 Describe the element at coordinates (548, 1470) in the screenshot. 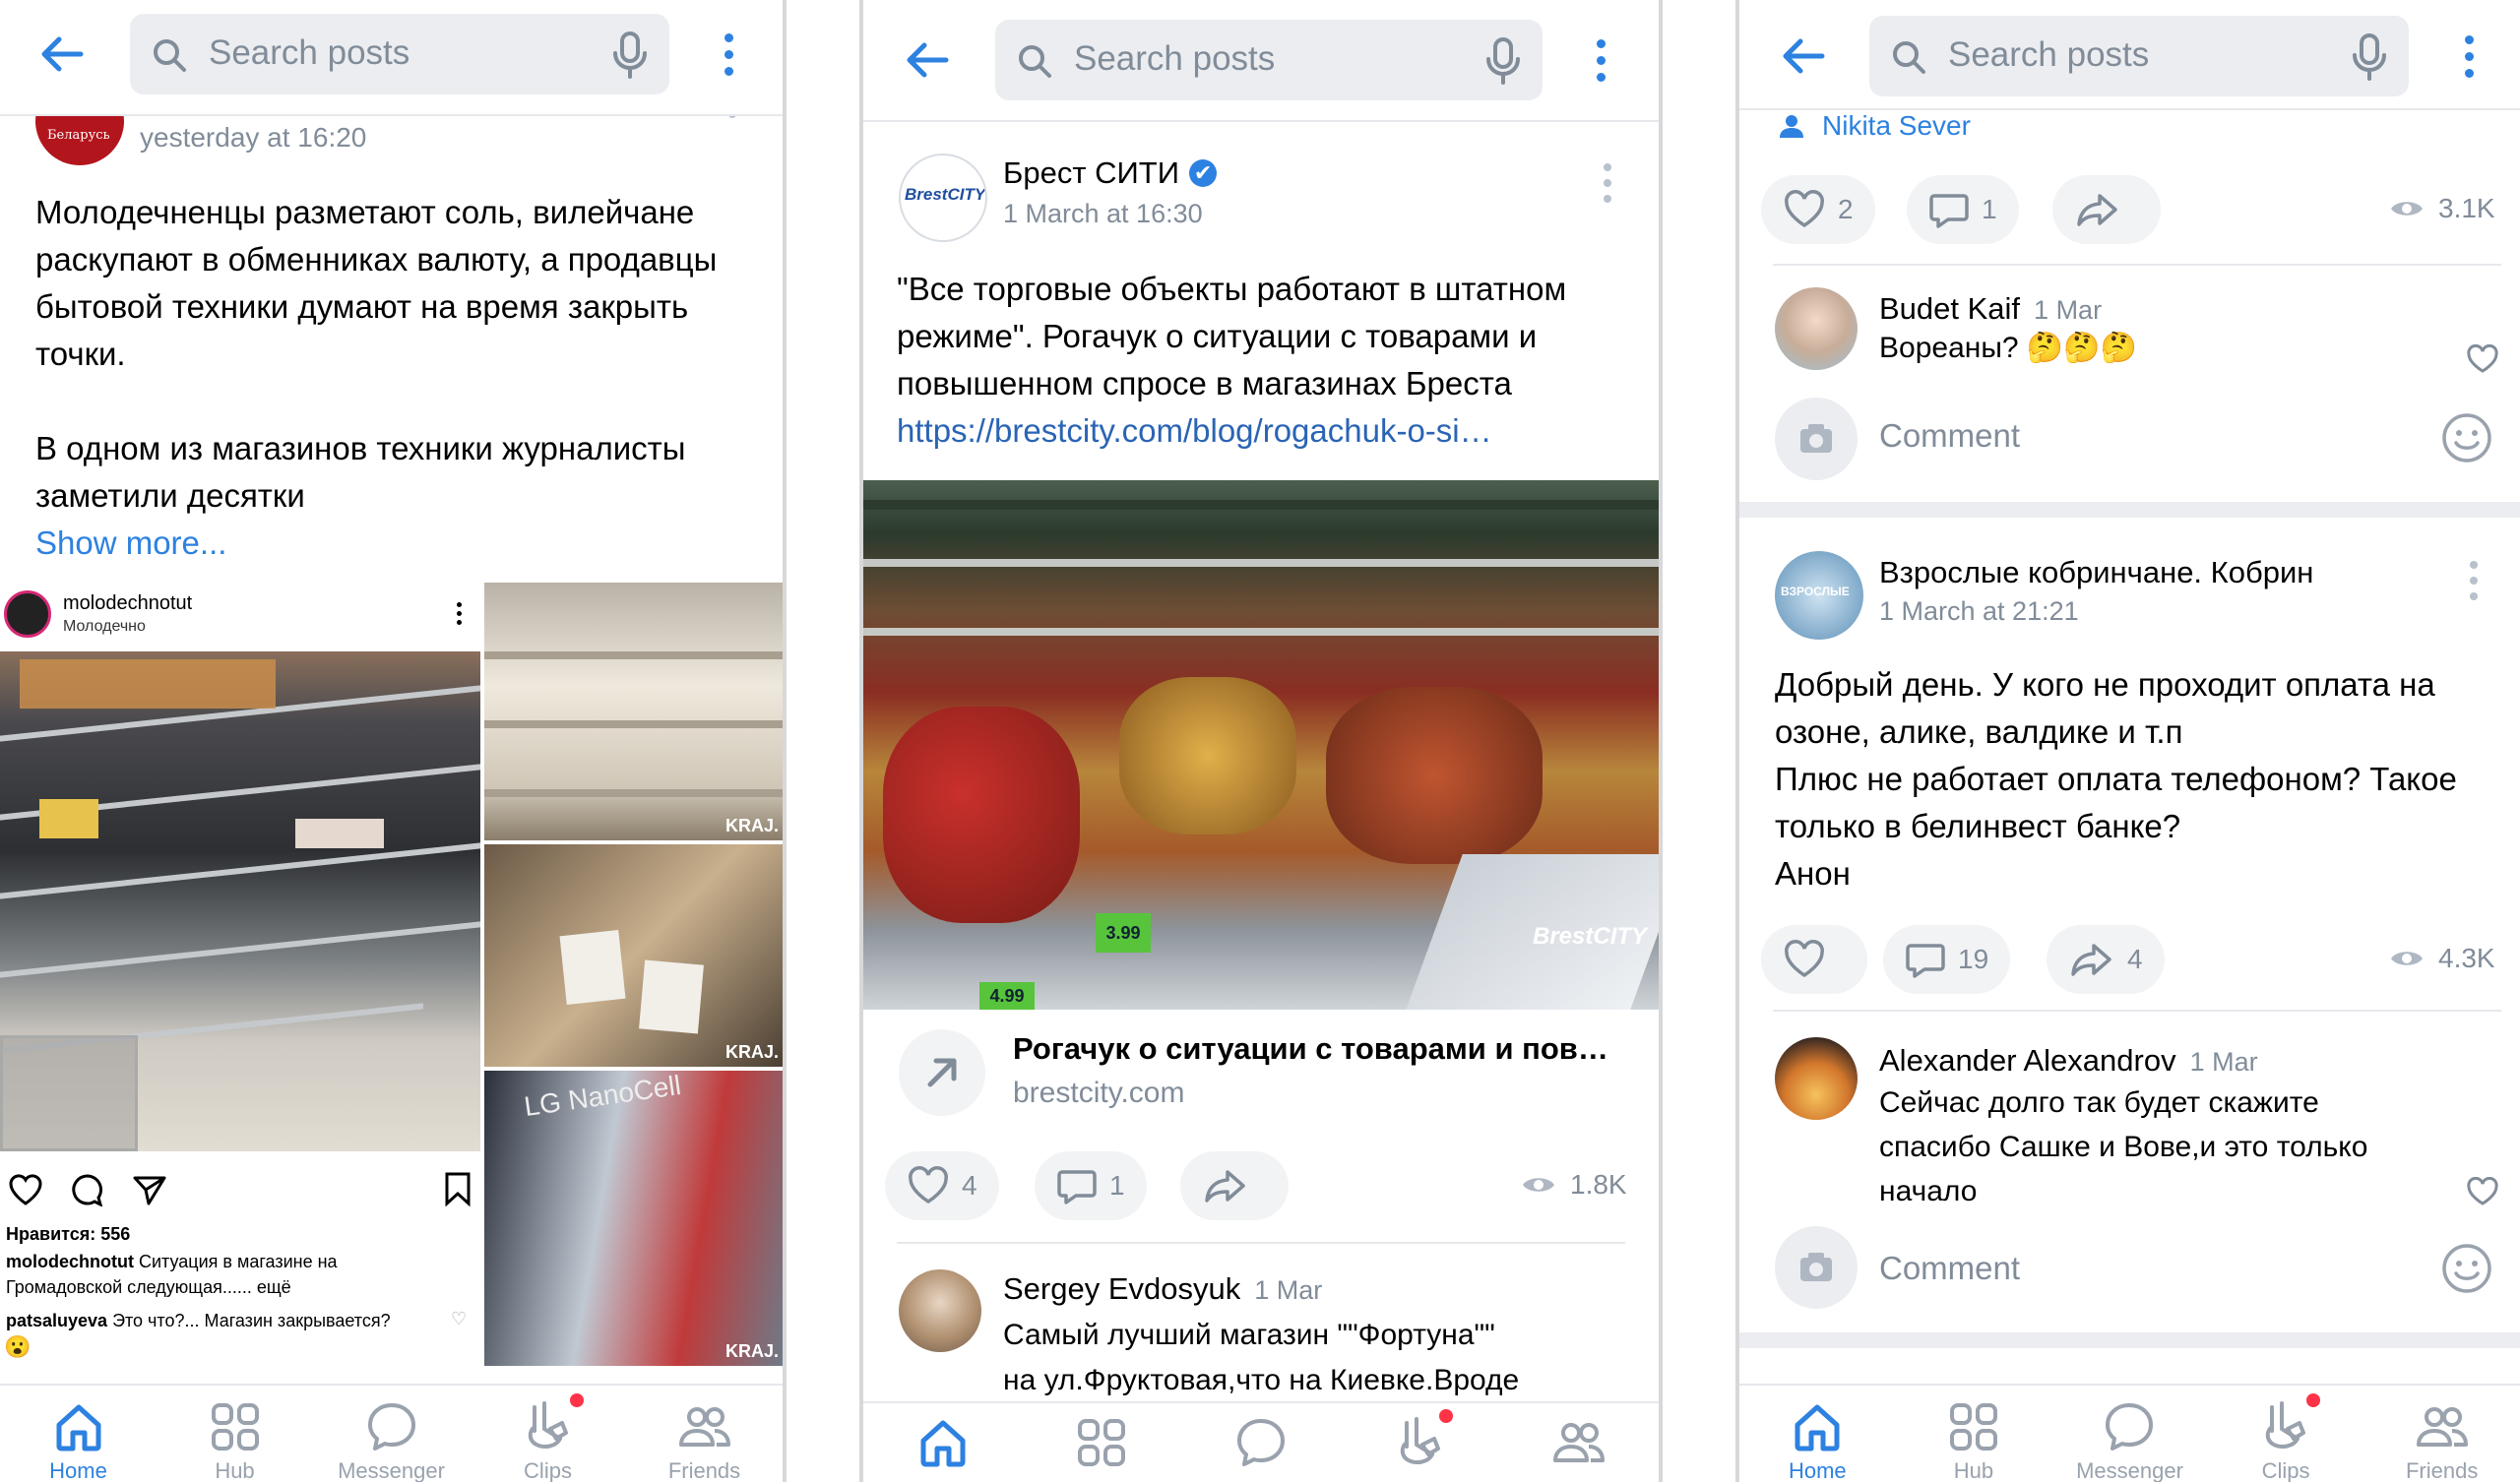

I see `nav-clips-label: Clips` at that location.